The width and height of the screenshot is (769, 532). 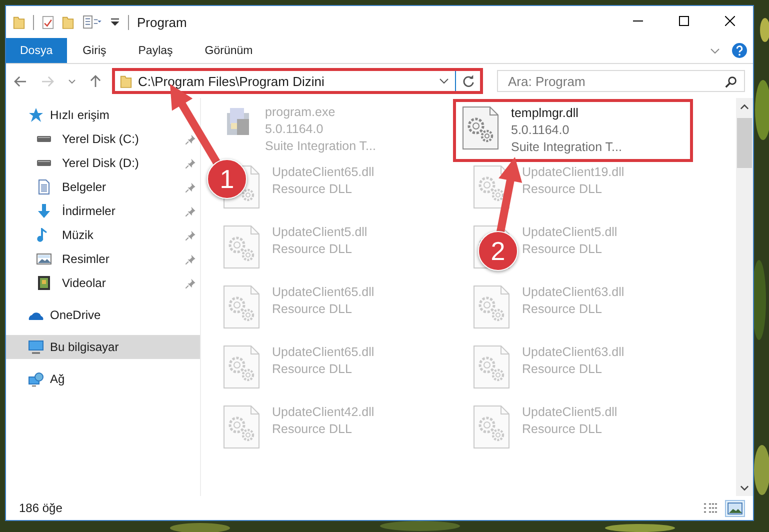 I want to click on nav-item: Hızlı erişim, so click(x=103, y=115).